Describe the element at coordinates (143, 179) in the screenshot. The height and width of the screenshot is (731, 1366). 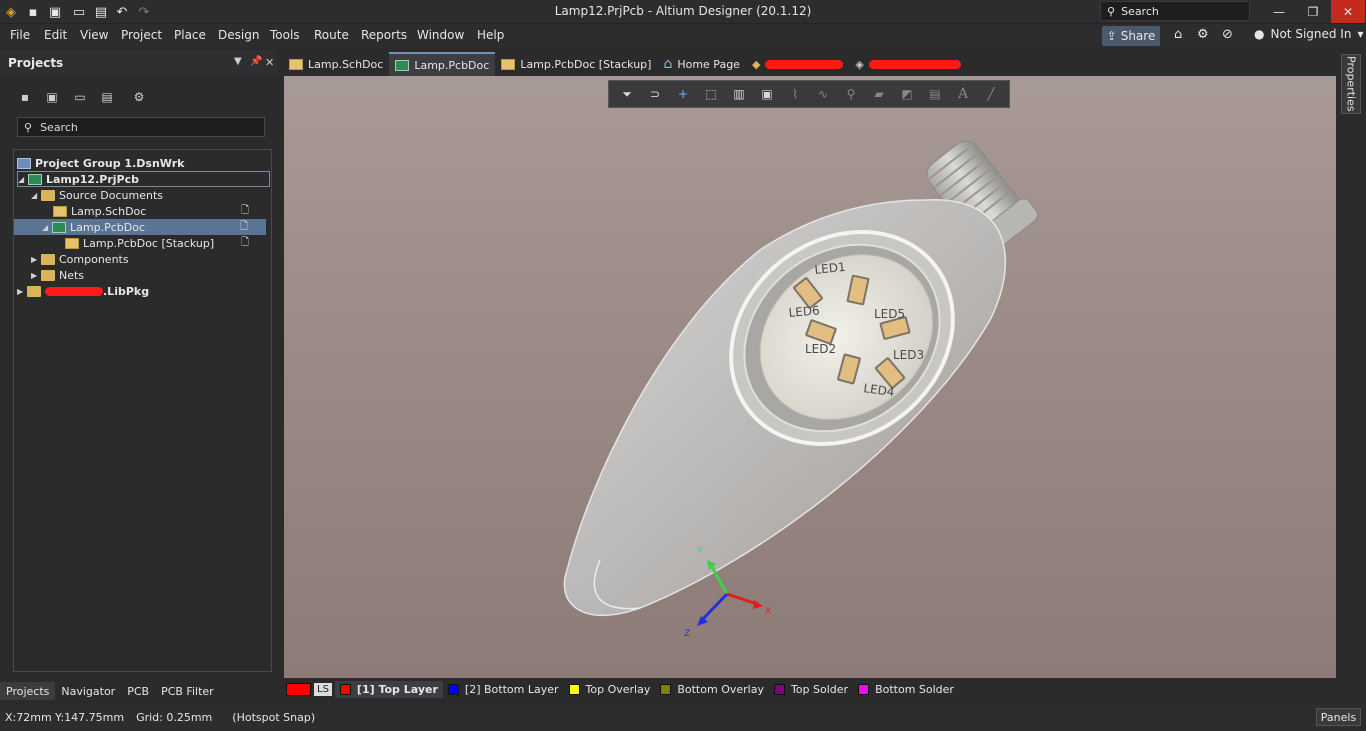
I see `tree-item-project: ◢ Lamp12.PrjPcb` at that location.